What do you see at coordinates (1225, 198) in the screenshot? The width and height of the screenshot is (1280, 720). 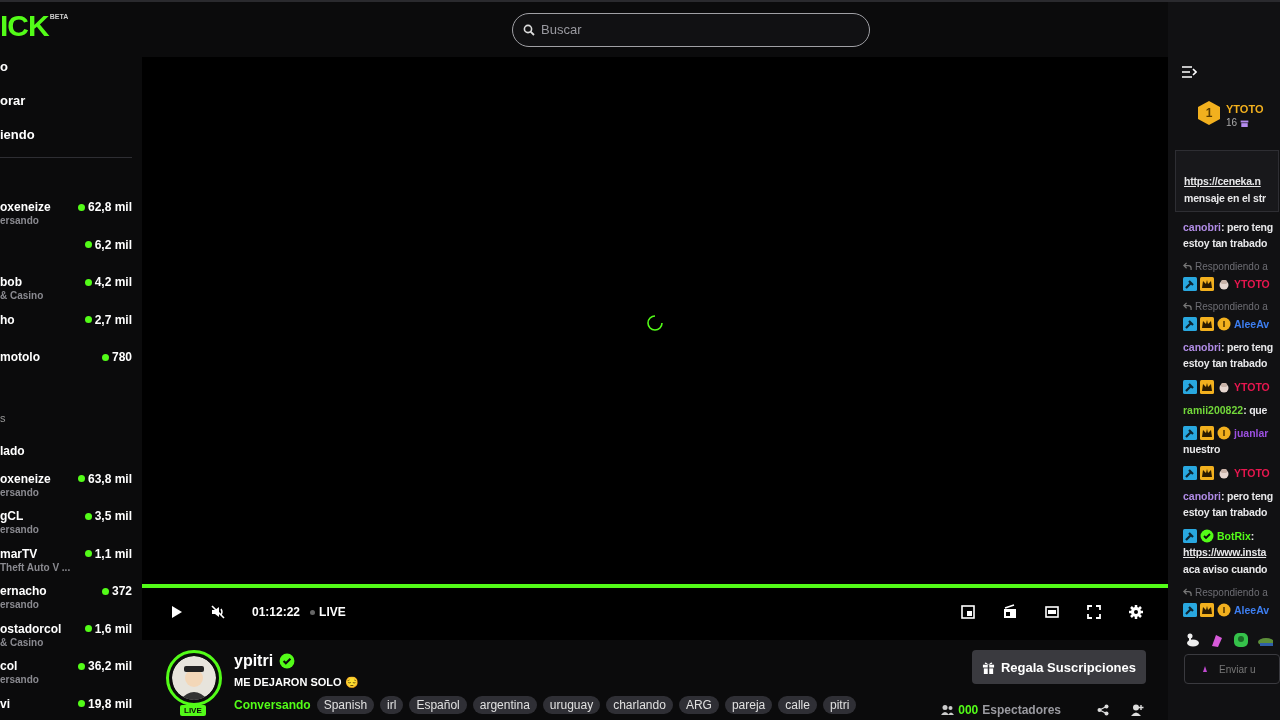 I see `message-text: mensaje en el str` at bounding box center [1225, 198].